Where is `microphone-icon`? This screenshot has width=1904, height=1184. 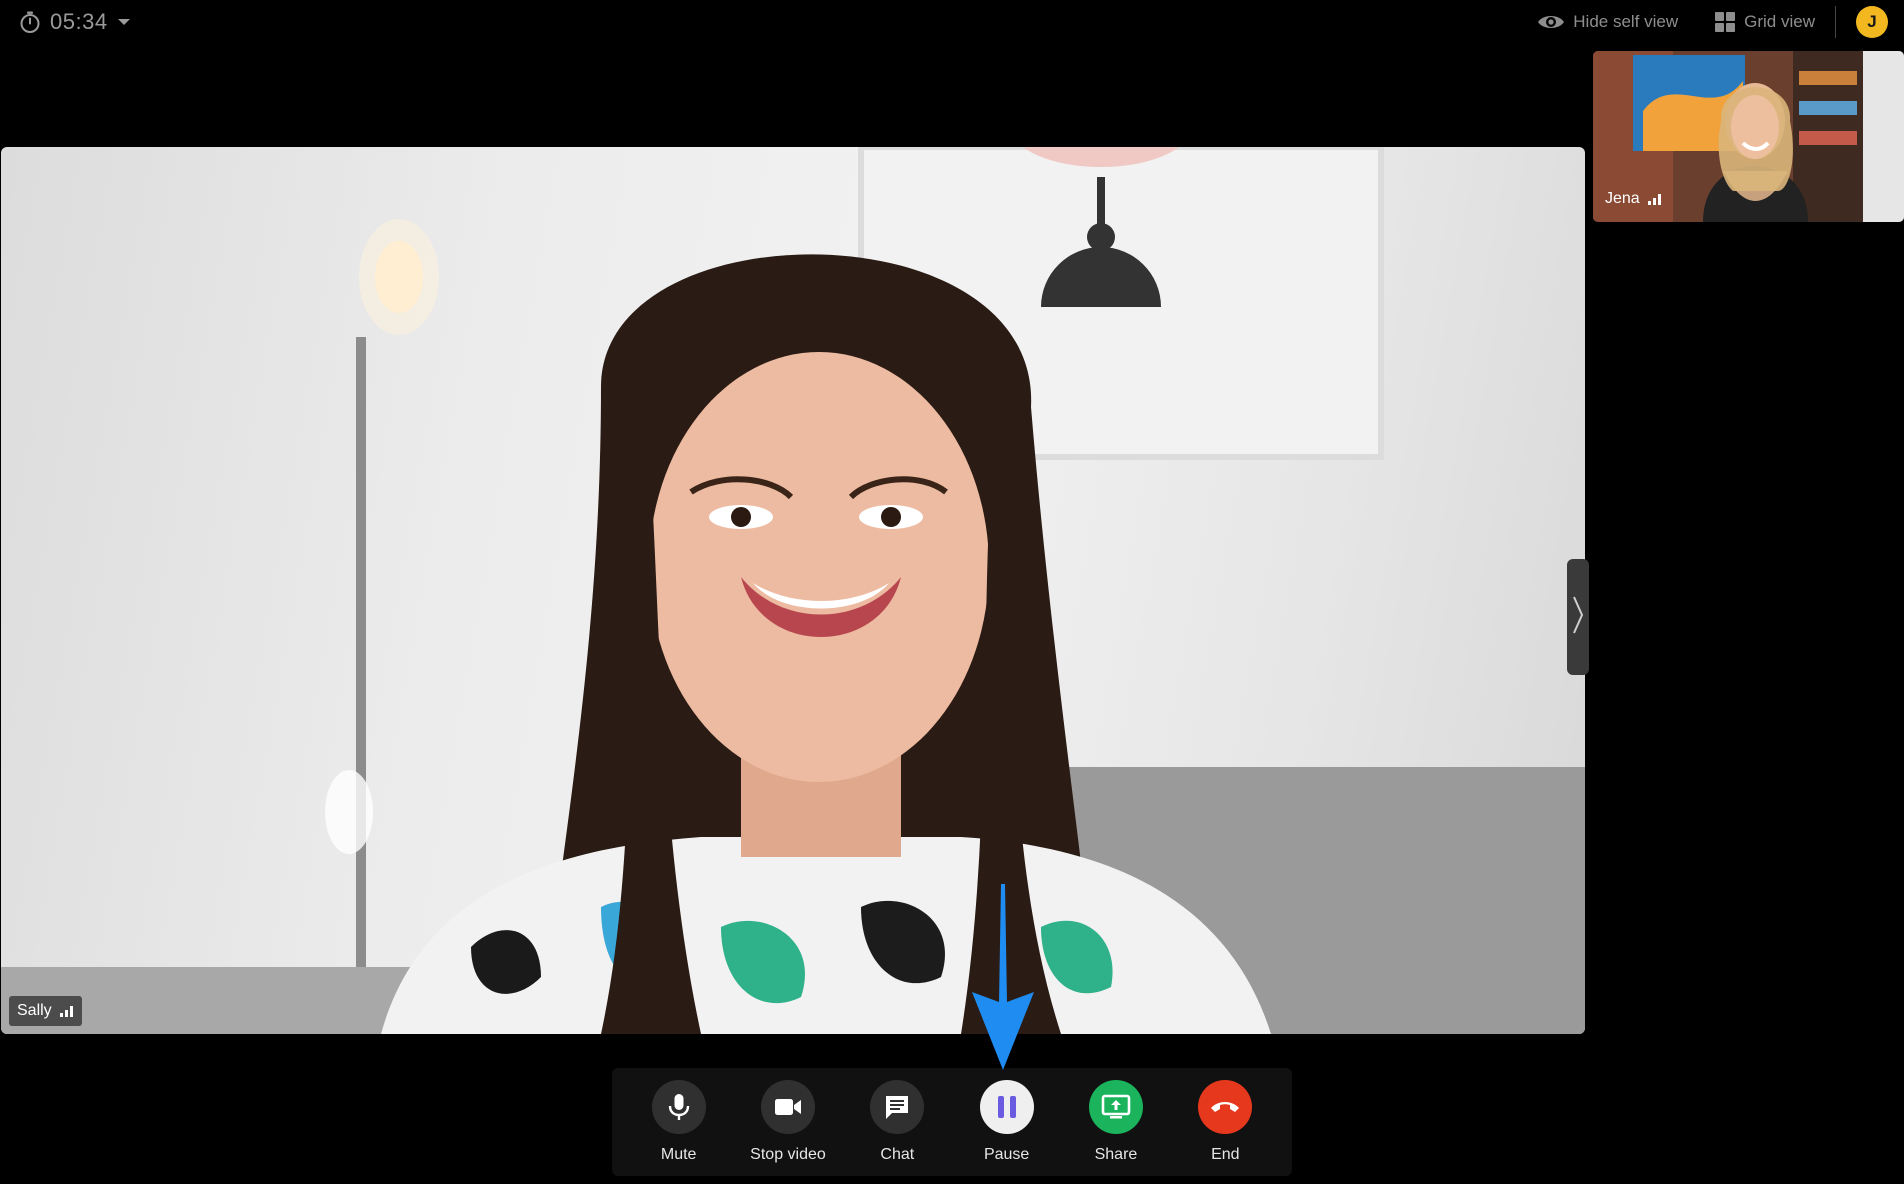
microphone-icon is located at coordinates (678, 1107).